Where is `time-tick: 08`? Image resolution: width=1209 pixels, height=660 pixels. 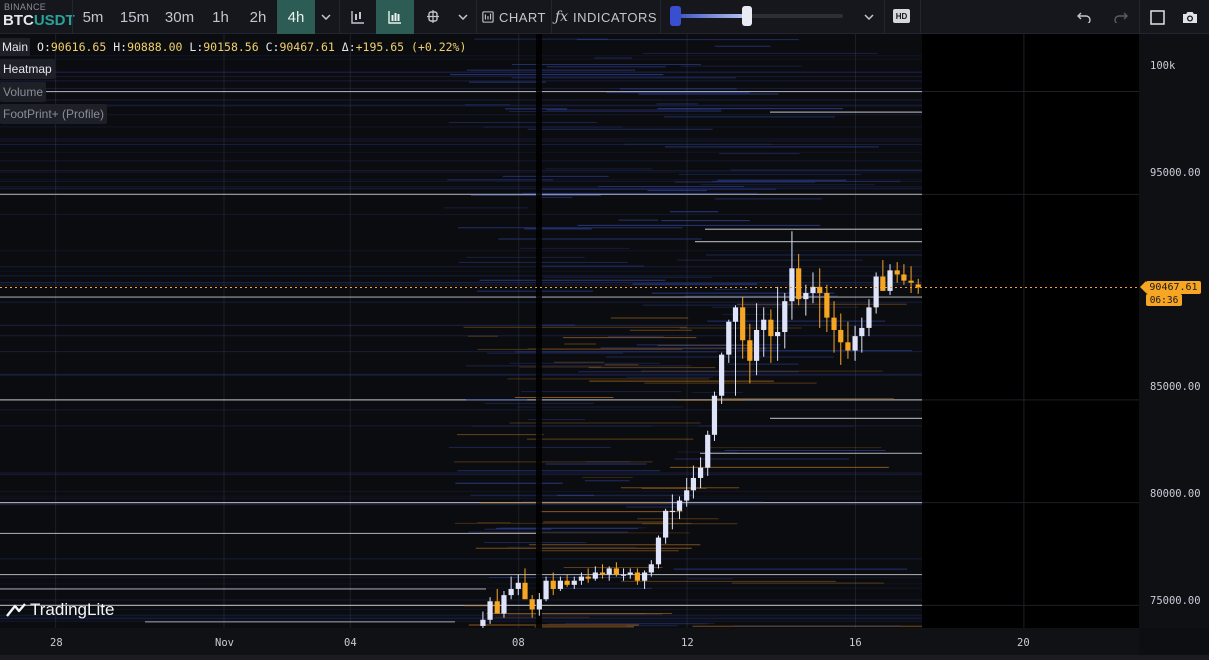
time-tick: 08 is located at coordinates (518, 643).